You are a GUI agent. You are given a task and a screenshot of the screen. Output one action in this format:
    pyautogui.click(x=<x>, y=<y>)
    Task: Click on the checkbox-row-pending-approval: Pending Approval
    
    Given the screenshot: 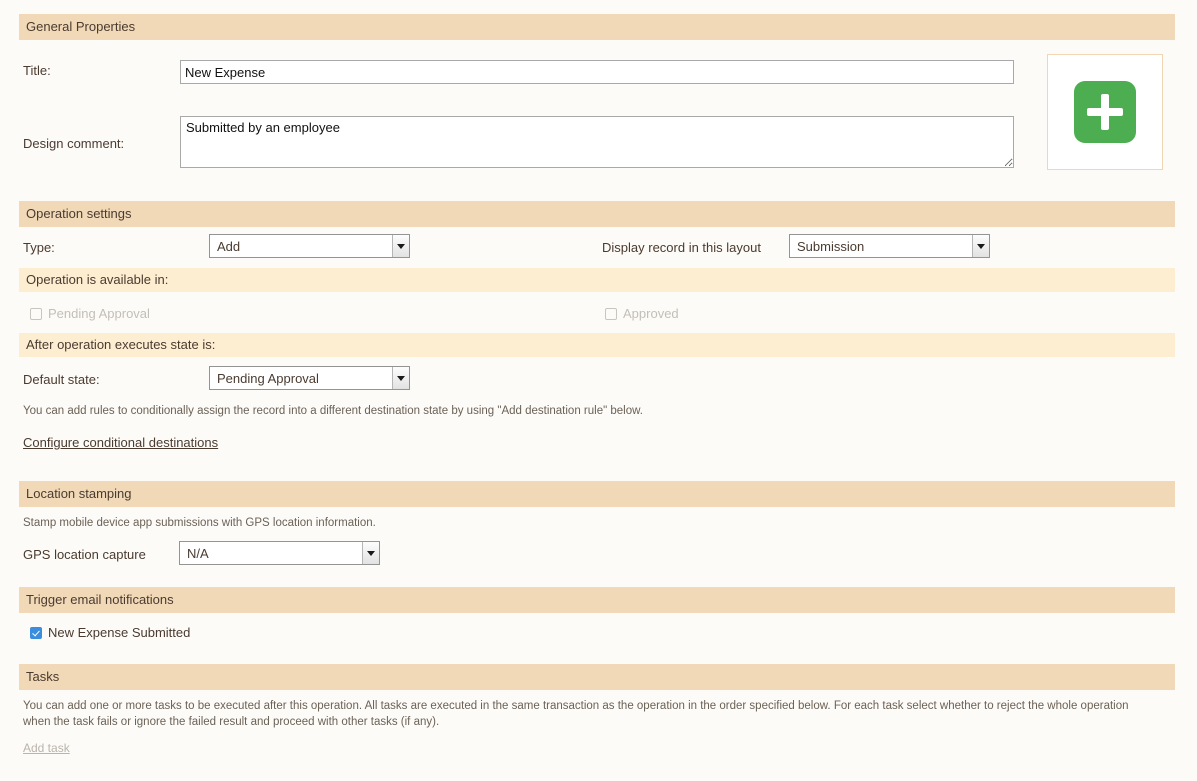 What is the action you would take?
    pyautogui.click(x=90, y=313)
    